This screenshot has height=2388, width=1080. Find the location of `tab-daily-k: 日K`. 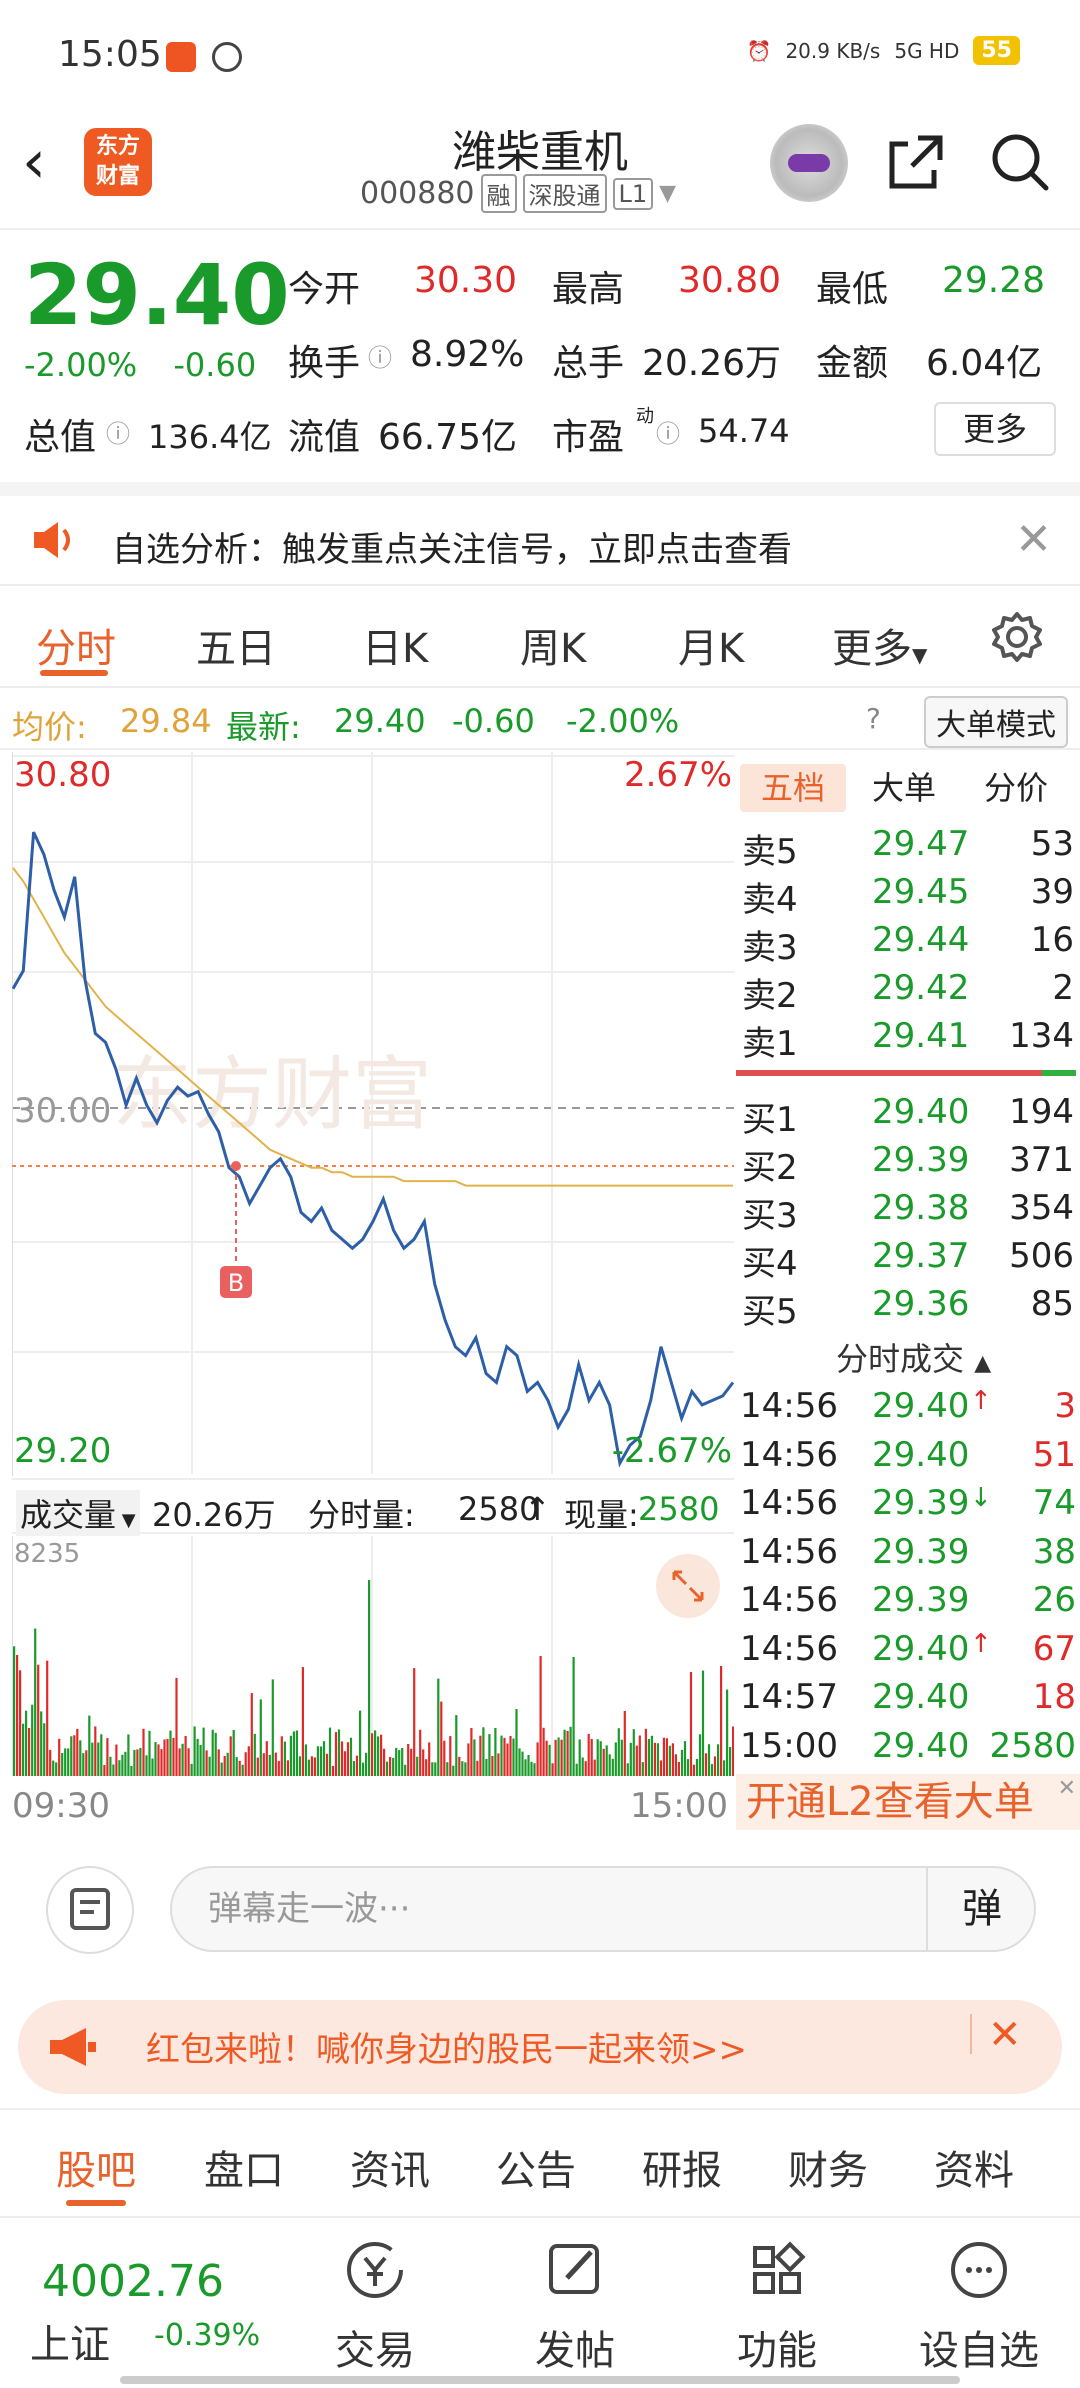

tab-daily-k: 日K is located at coordinates (395, 645).